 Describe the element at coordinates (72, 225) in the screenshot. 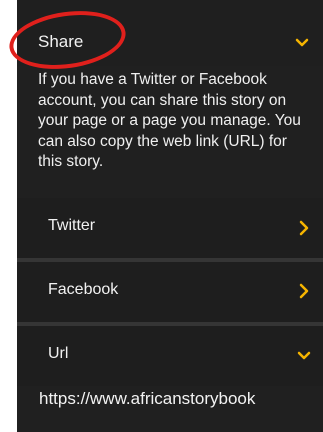

I see `share-option-label: Twitter` at that location.